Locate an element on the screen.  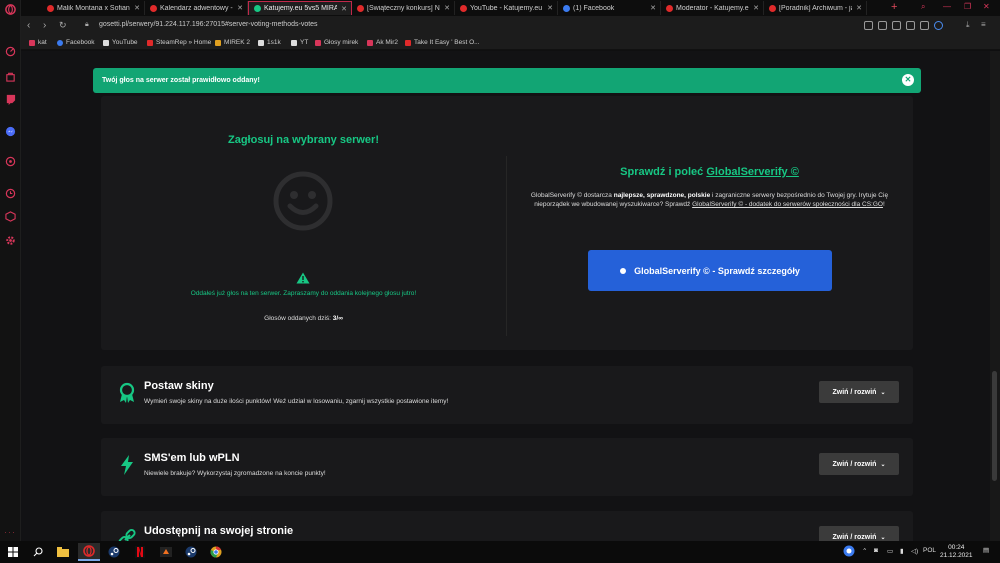
chrome-icon is located at coordinates (216, 552).